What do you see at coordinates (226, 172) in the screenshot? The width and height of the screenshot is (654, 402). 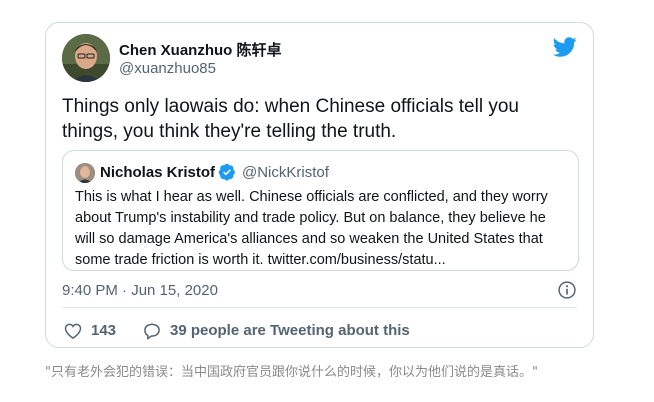 I see `verified-badge-icon` at bounding box center [226, 172].